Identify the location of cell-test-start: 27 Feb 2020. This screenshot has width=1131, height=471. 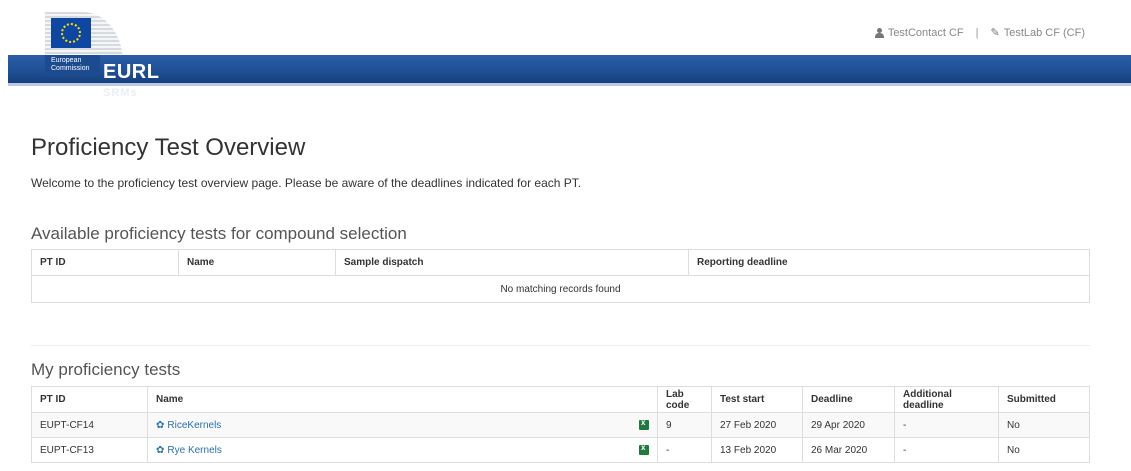
(757, 425).